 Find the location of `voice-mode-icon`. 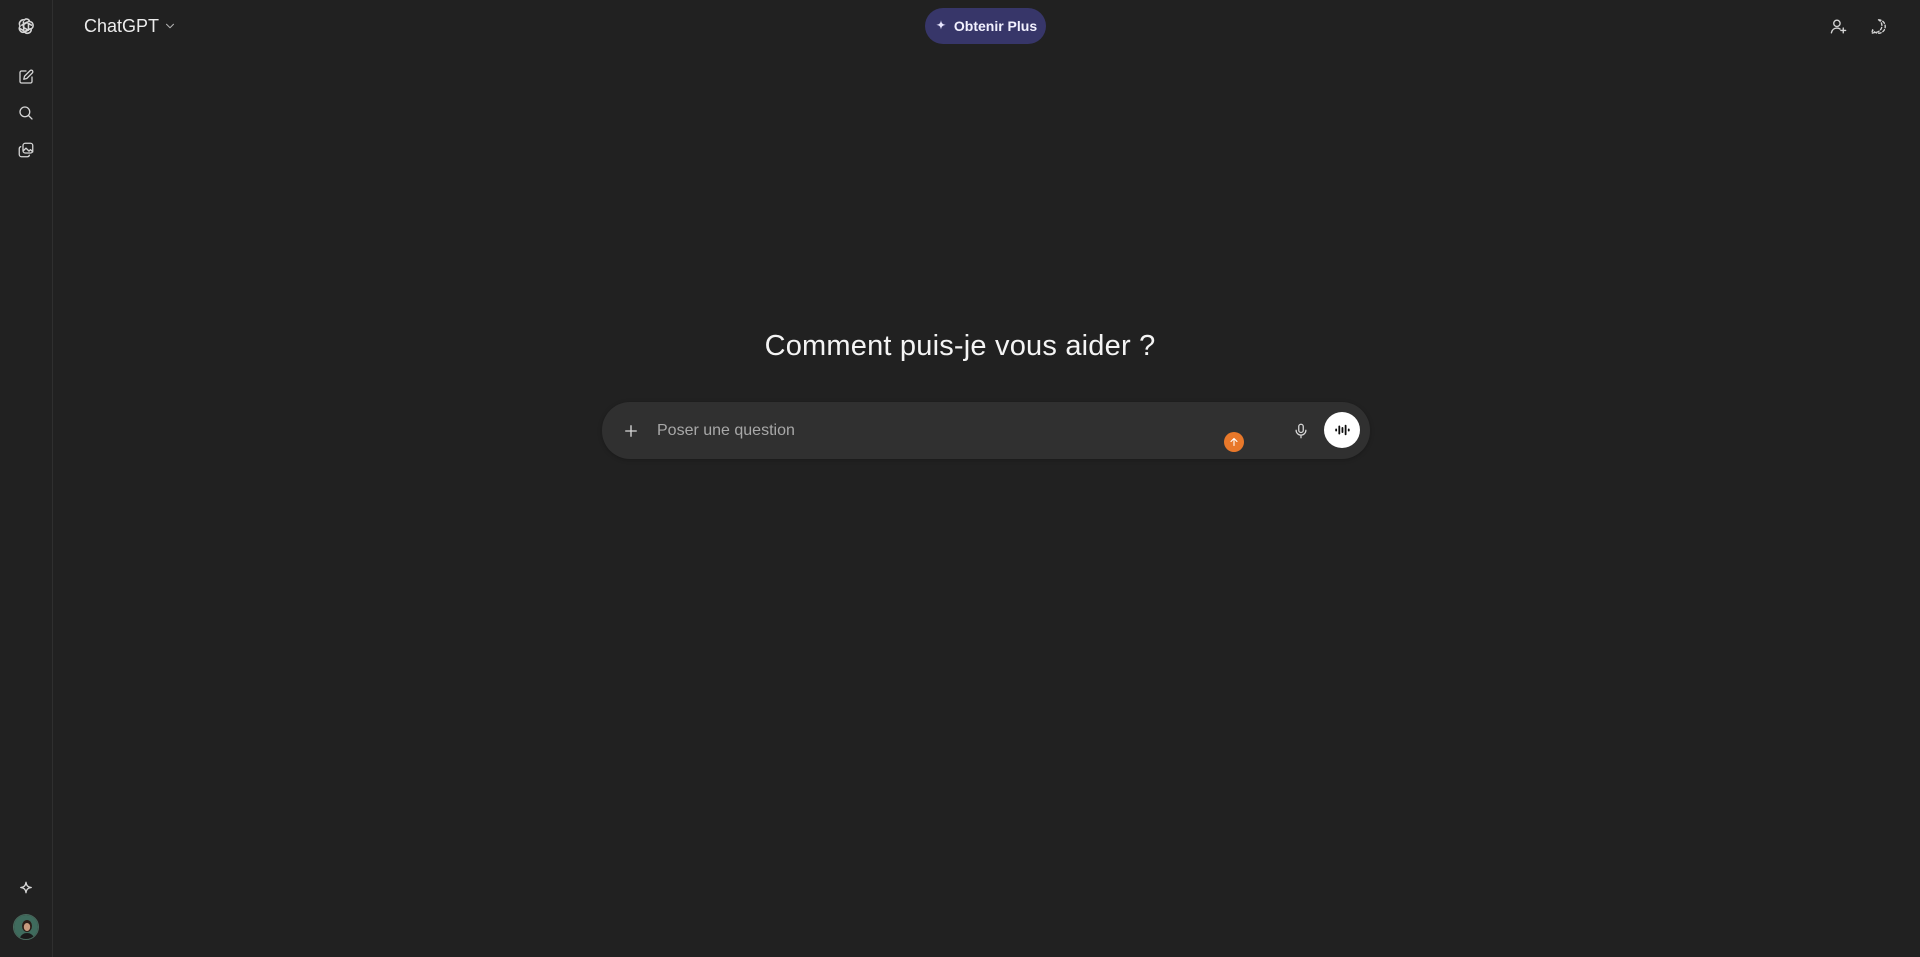

voice-mode-icon is located at coordinates (1342, 430).